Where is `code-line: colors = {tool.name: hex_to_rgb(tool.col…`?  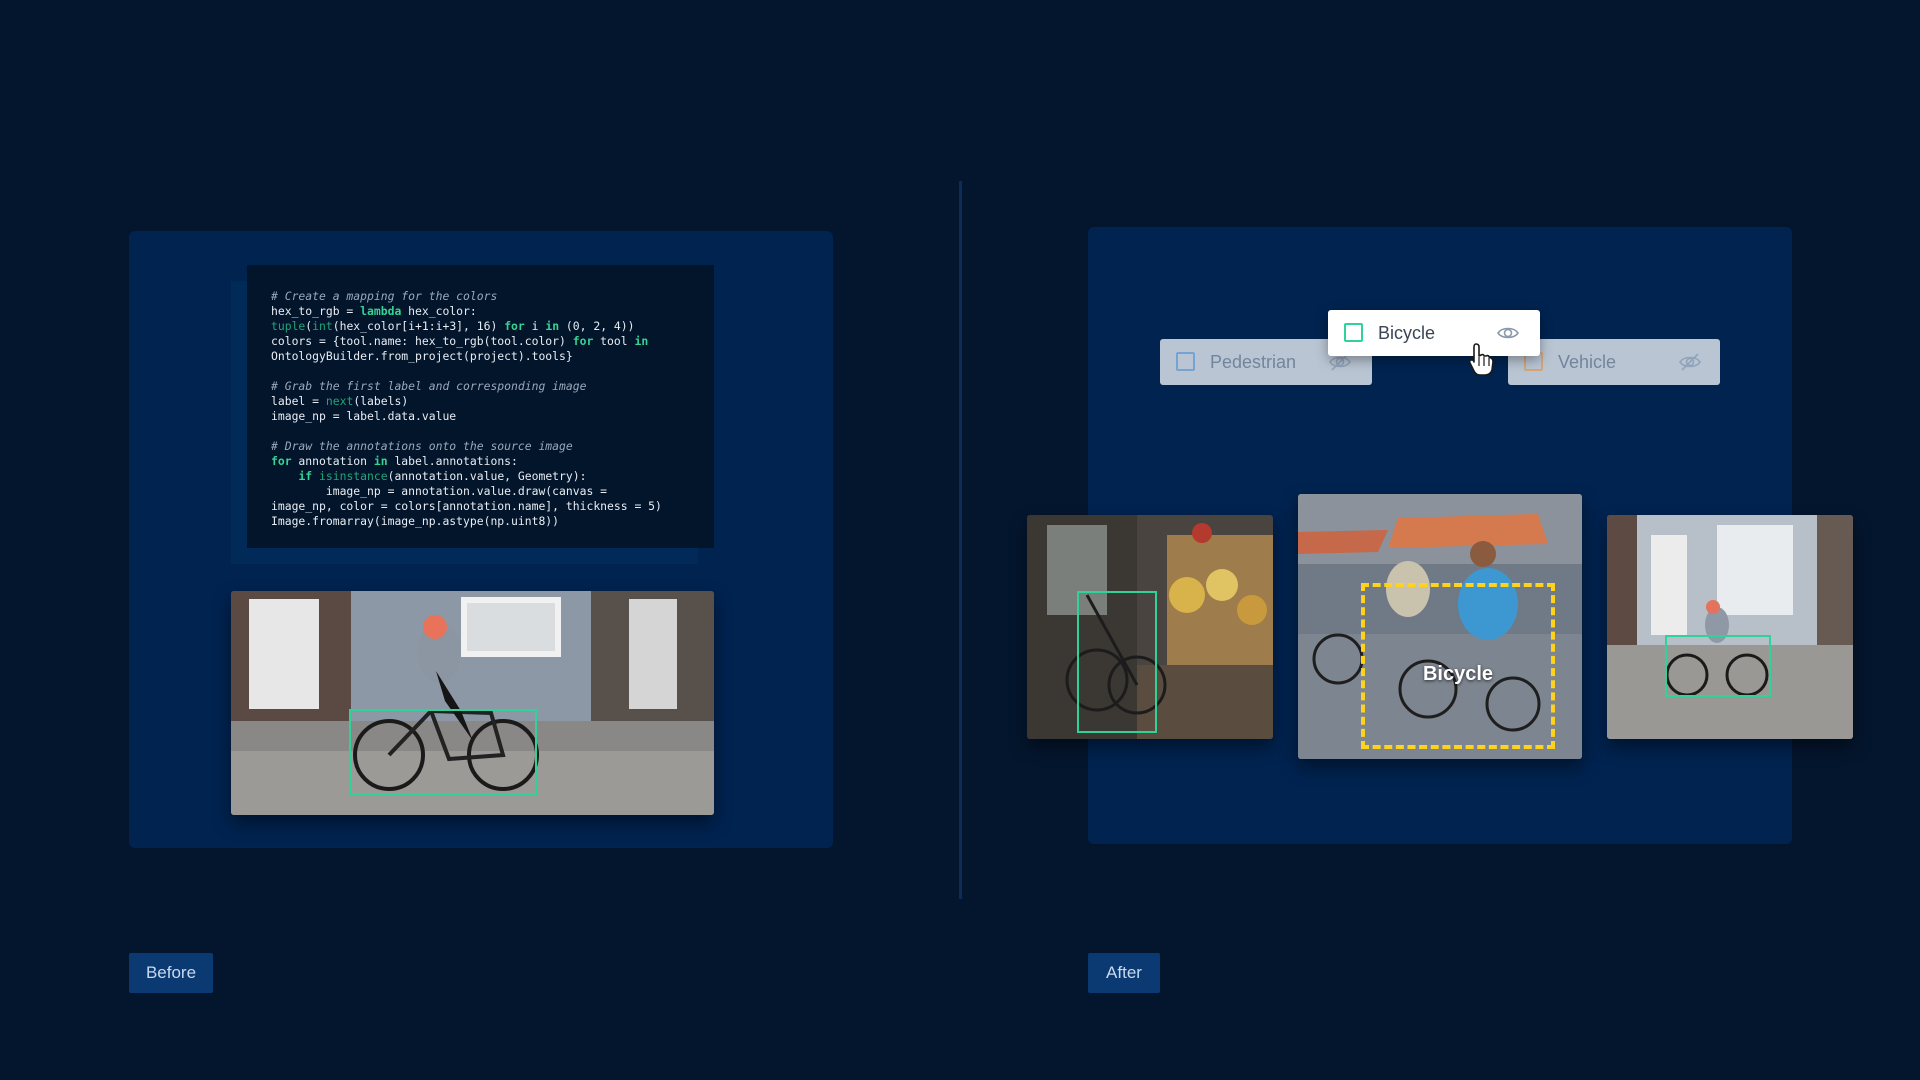 code-line: colors = {tool.name: hex_to_rgb(tool.col… is located at coordinates (460, 341).